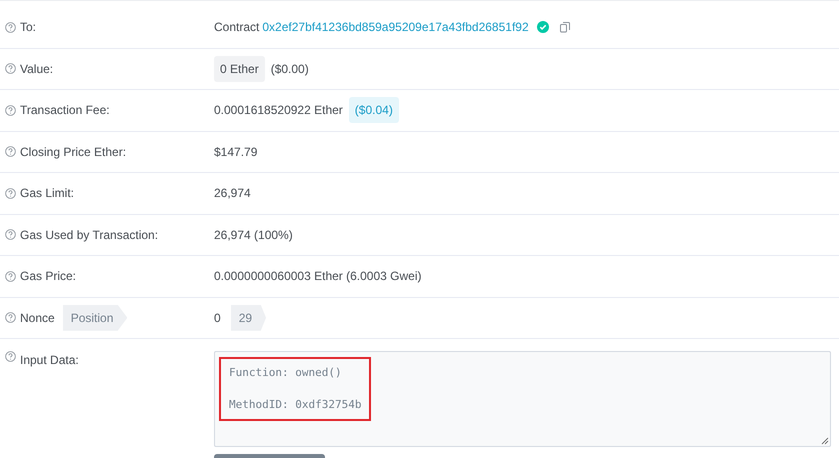  I want to click on field-label: Gas Limit:, so click(47, 193).